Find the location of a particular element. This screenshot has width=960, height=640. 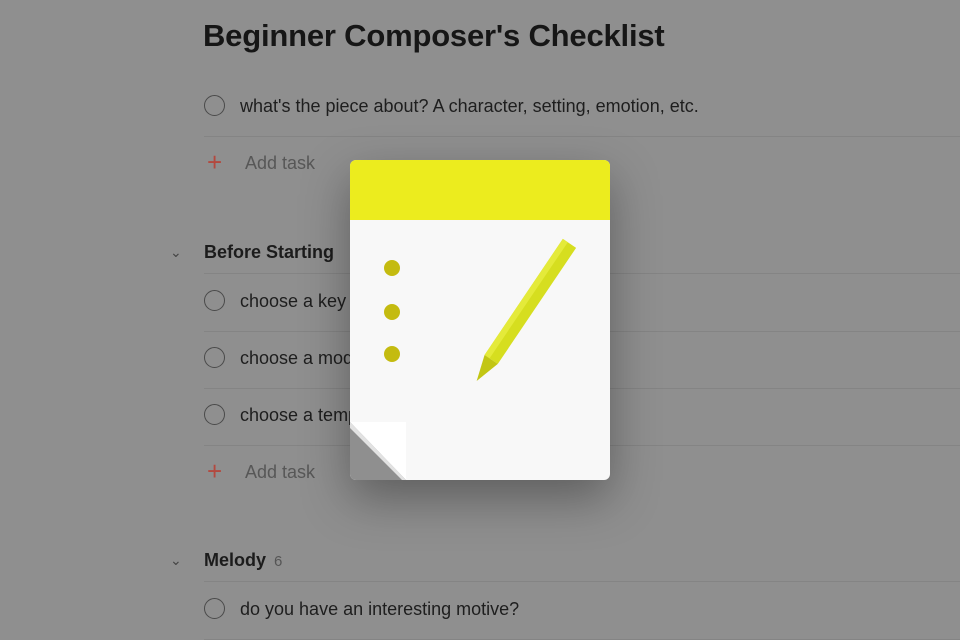

task-content: choose a mode is located at coordinates (301, 358).